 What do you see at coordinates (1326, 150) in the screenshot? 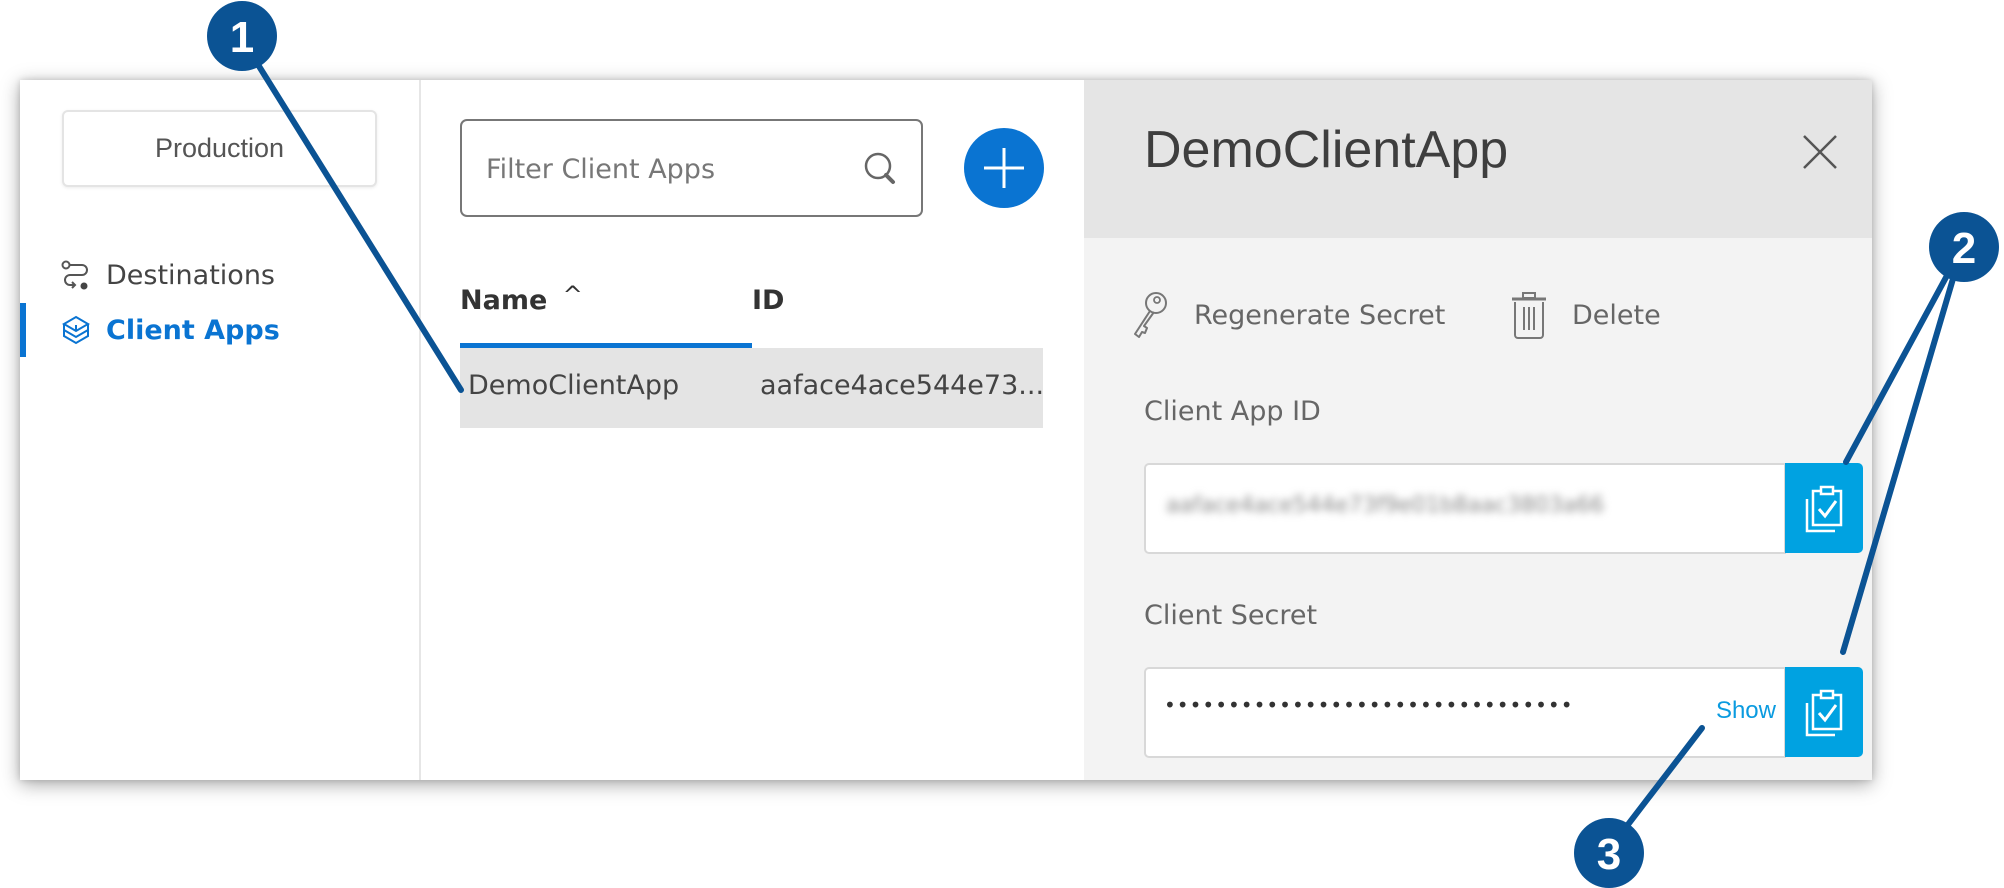
I see `detail-title: DemoClientApp` at bounding box center [1326, 150].